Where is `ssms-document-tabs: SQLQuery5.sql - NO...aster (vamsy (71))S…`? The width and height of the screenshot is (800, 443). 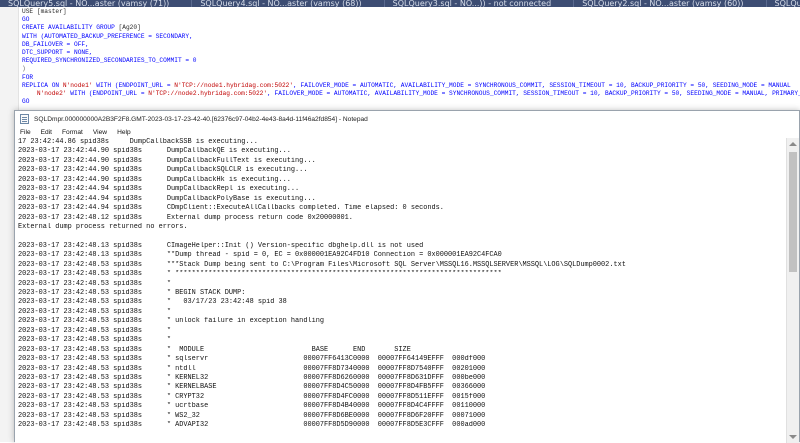
ssms-document-tabs: SQLQuery5.sql - NO...aster (vamsy (71))S… is located at coordinates (400, 3).